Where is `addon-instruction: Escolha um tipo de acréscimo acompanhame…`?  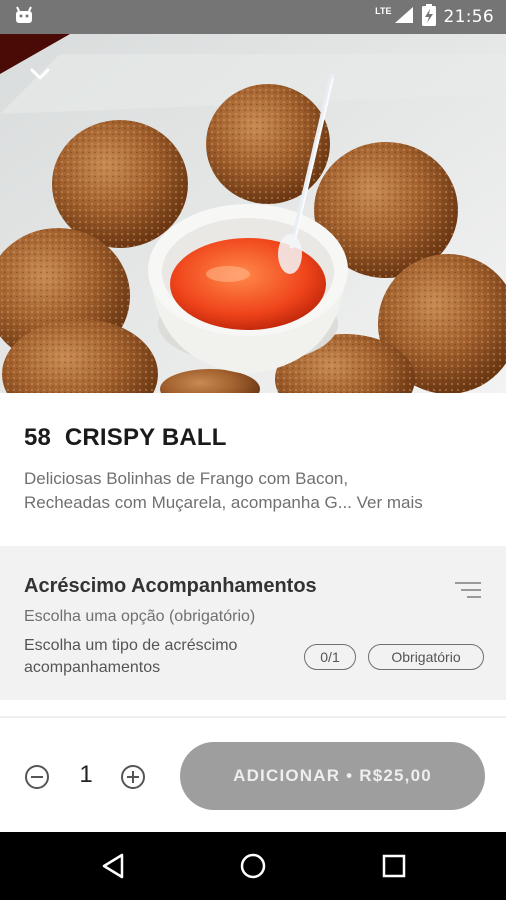 addon-instruction: Escolha um tipo de acréscimo acompanhame… is located at coordinates (131, 656).